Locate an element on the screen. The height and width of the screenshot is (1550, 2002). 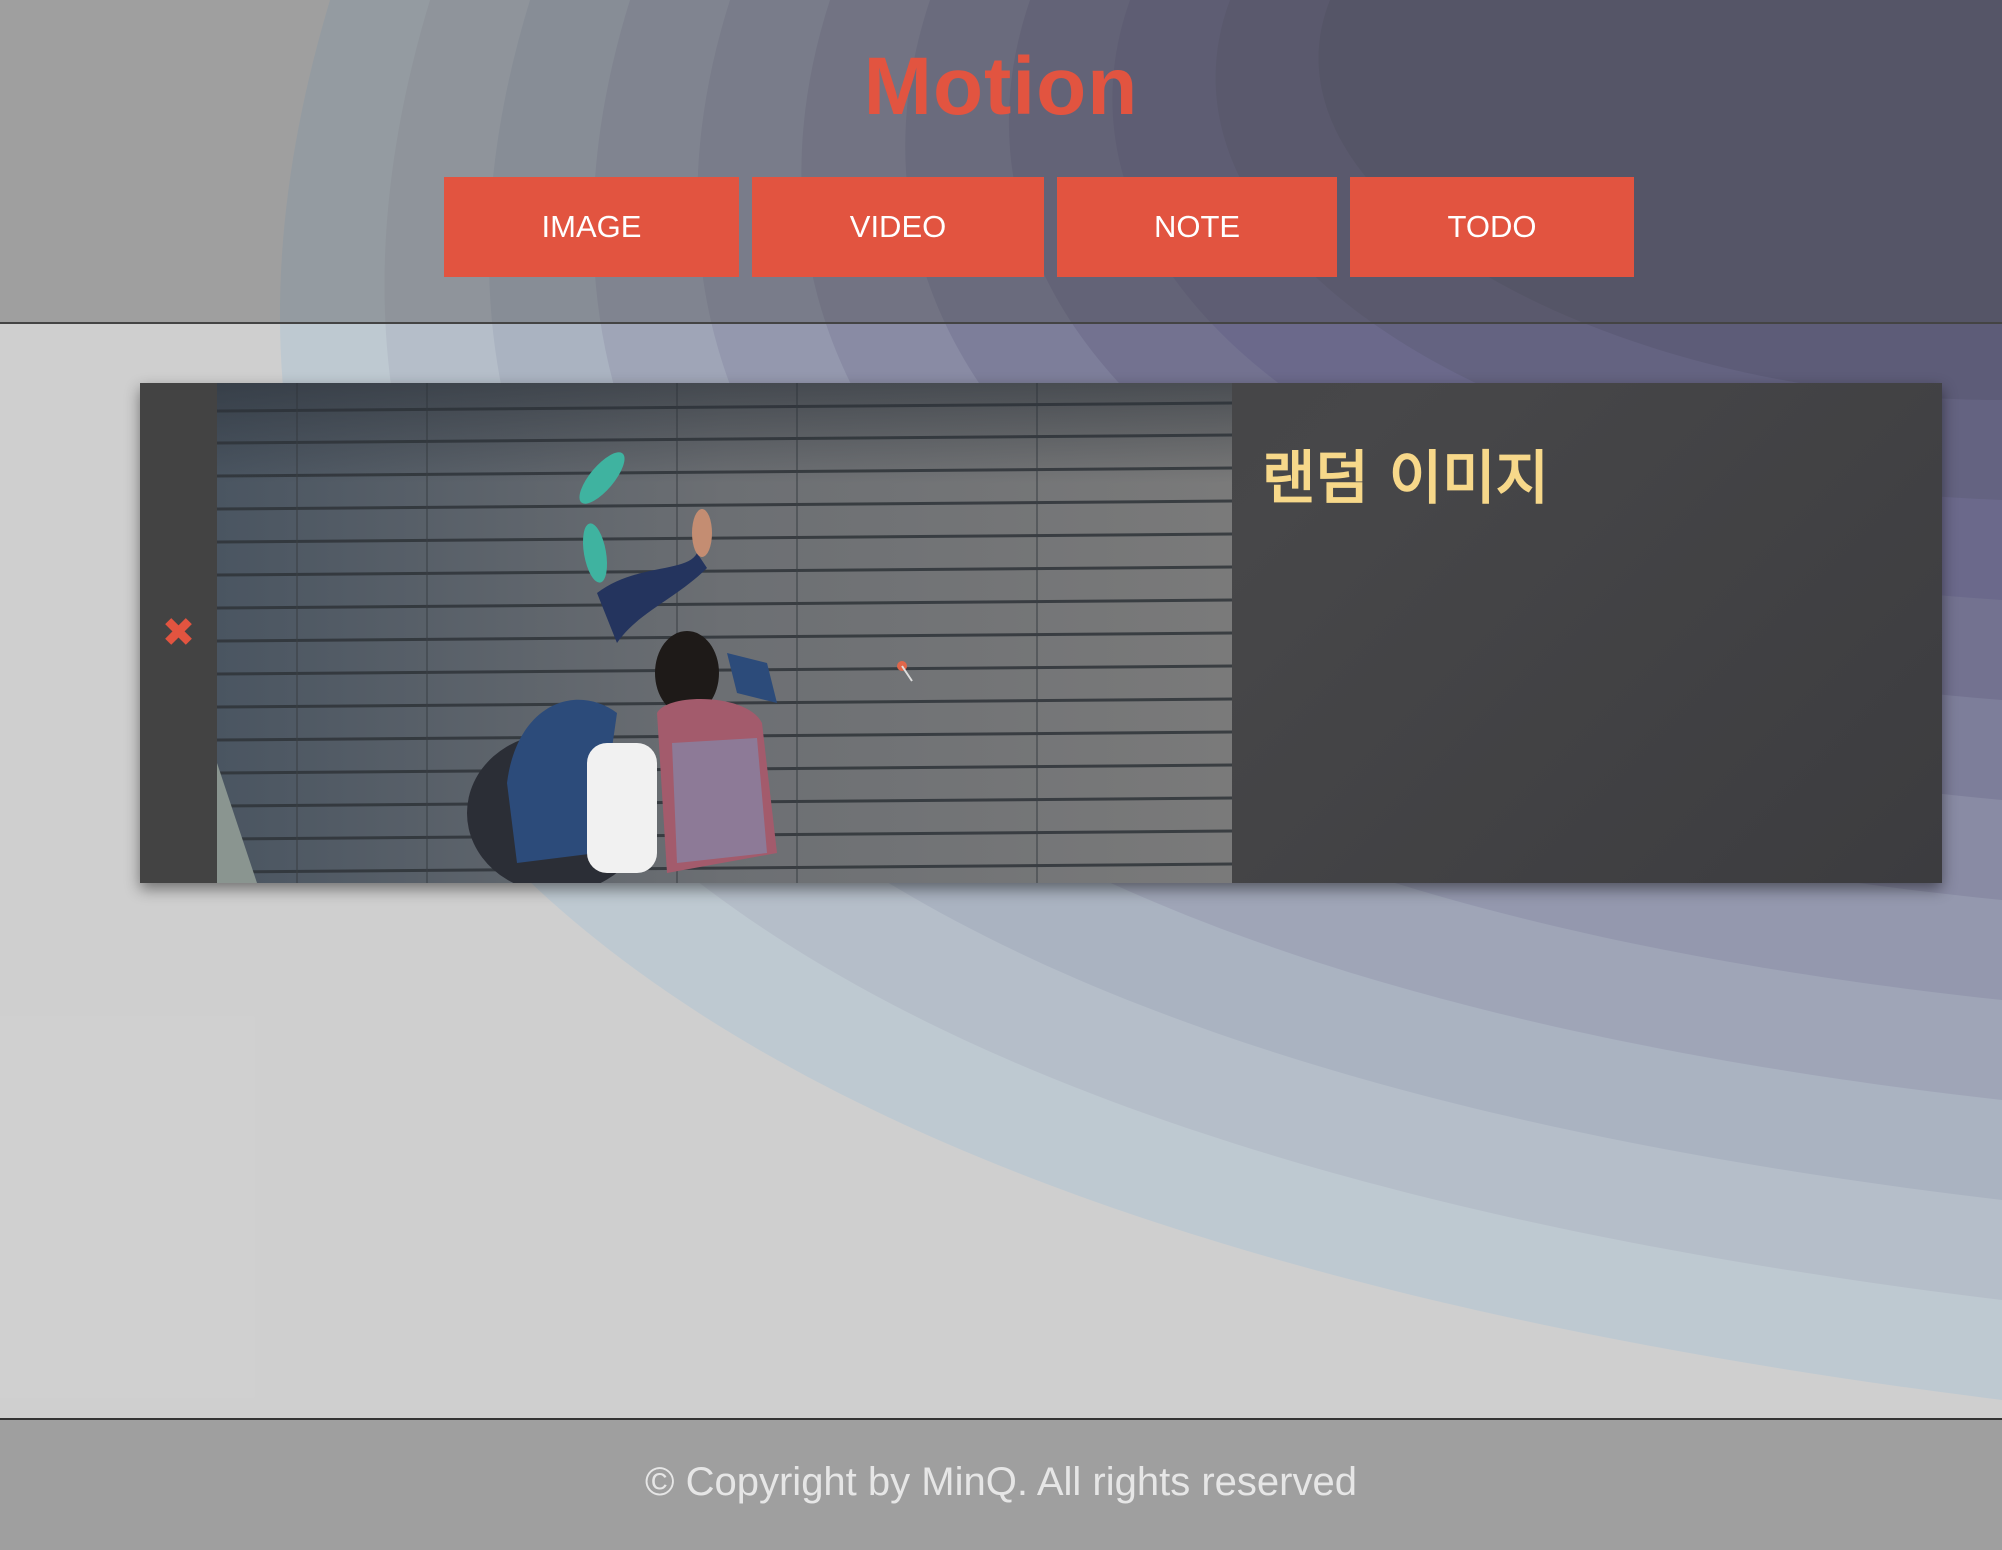
card-close-column: ✖ is located at coordinates (178, 633).